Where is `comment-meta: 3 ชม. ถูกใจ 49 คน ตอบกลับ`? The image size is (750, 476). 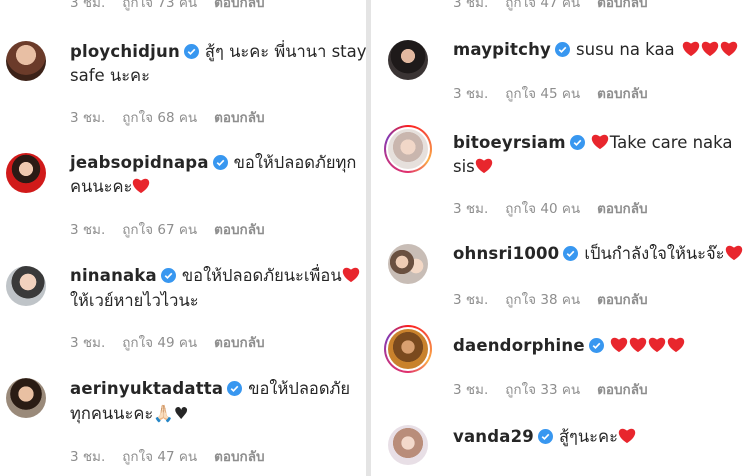
comment-meta: 3 ชม. ถูกใจ 49 คน ตอบกลับ is located at coordinates (176, 342).